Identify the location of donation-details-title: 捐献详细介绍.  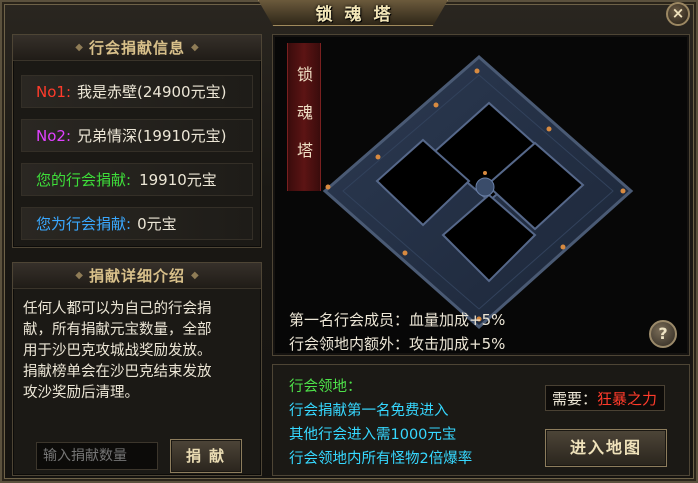
(136, 276).